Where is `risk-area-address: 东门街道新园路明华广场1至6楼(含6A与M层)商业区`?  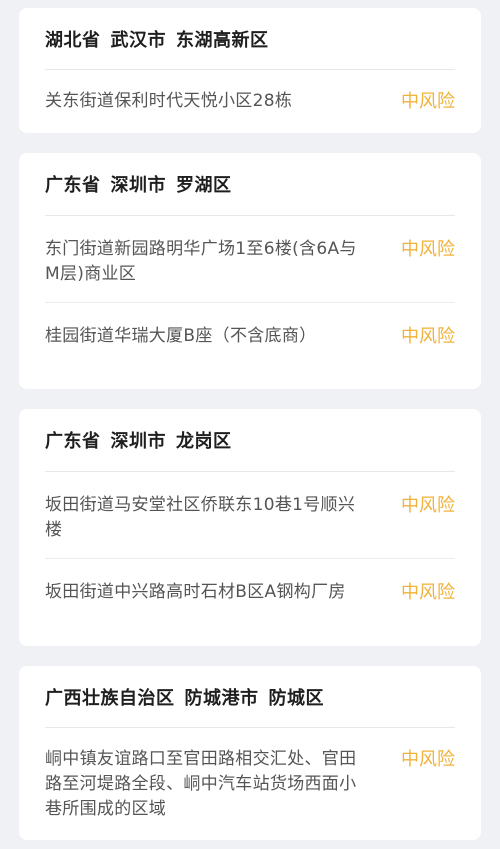
risk-area-address: 东门街道新园路明华广场1至6楼(含6A与M层)商业区 is located at coordinates (201, 261).